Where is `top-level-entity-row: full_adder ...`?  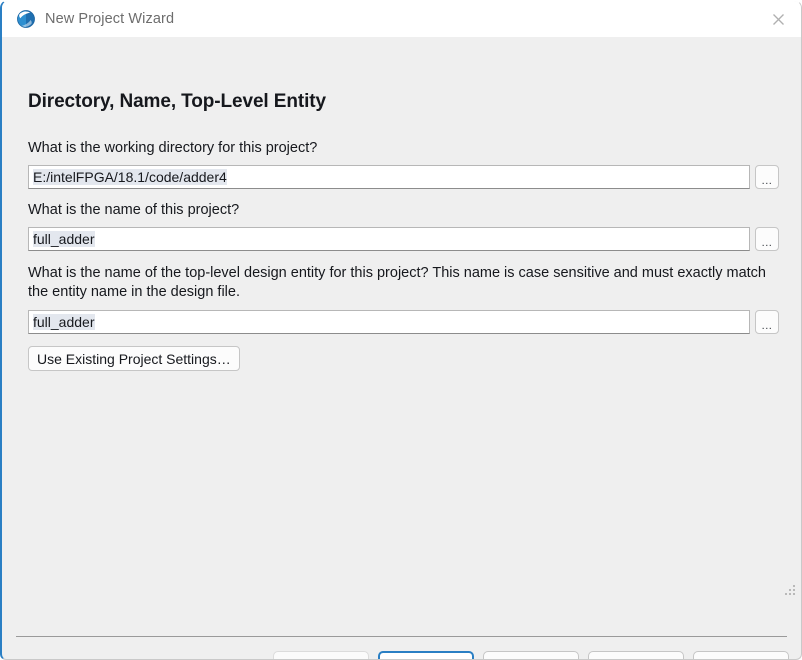
top-level-entity-row: full_adder ... is located at coordinates (403, 322).